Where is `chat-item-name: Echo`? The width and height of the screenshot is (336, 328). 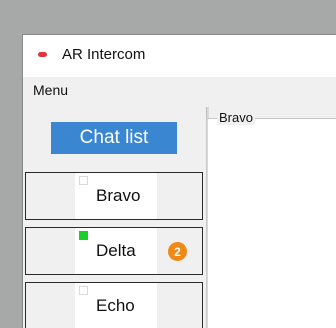
chat-item-name: Echo is located at coordinates (115, 305).